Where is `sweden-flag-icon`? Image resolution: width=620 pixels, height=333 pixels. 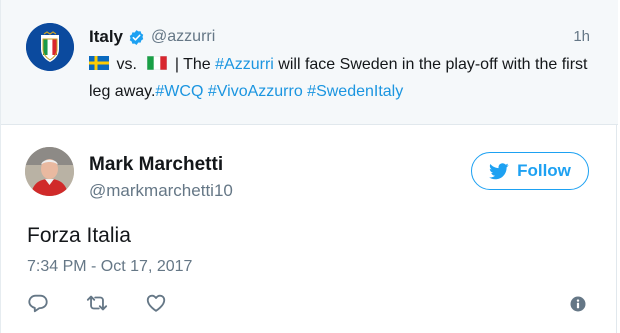
sweden-flag-icon is located at coordinates (99, 63).